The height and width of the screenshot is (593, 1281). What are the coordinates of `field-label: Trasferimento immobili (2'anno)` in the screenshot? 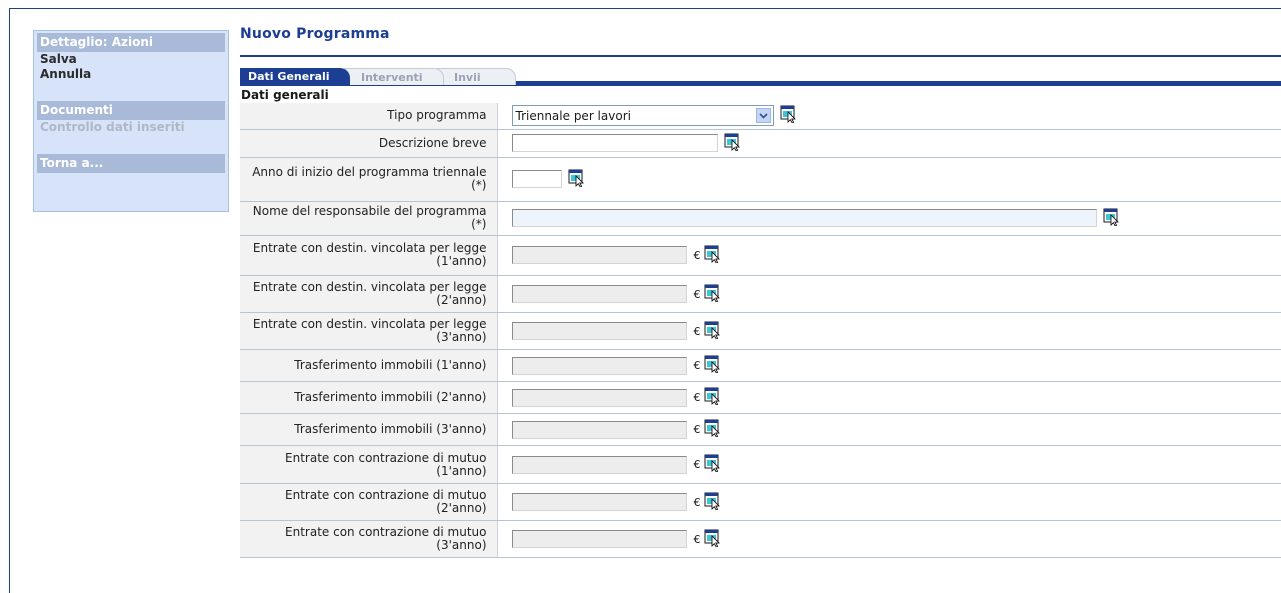 It's located at (369, 397).